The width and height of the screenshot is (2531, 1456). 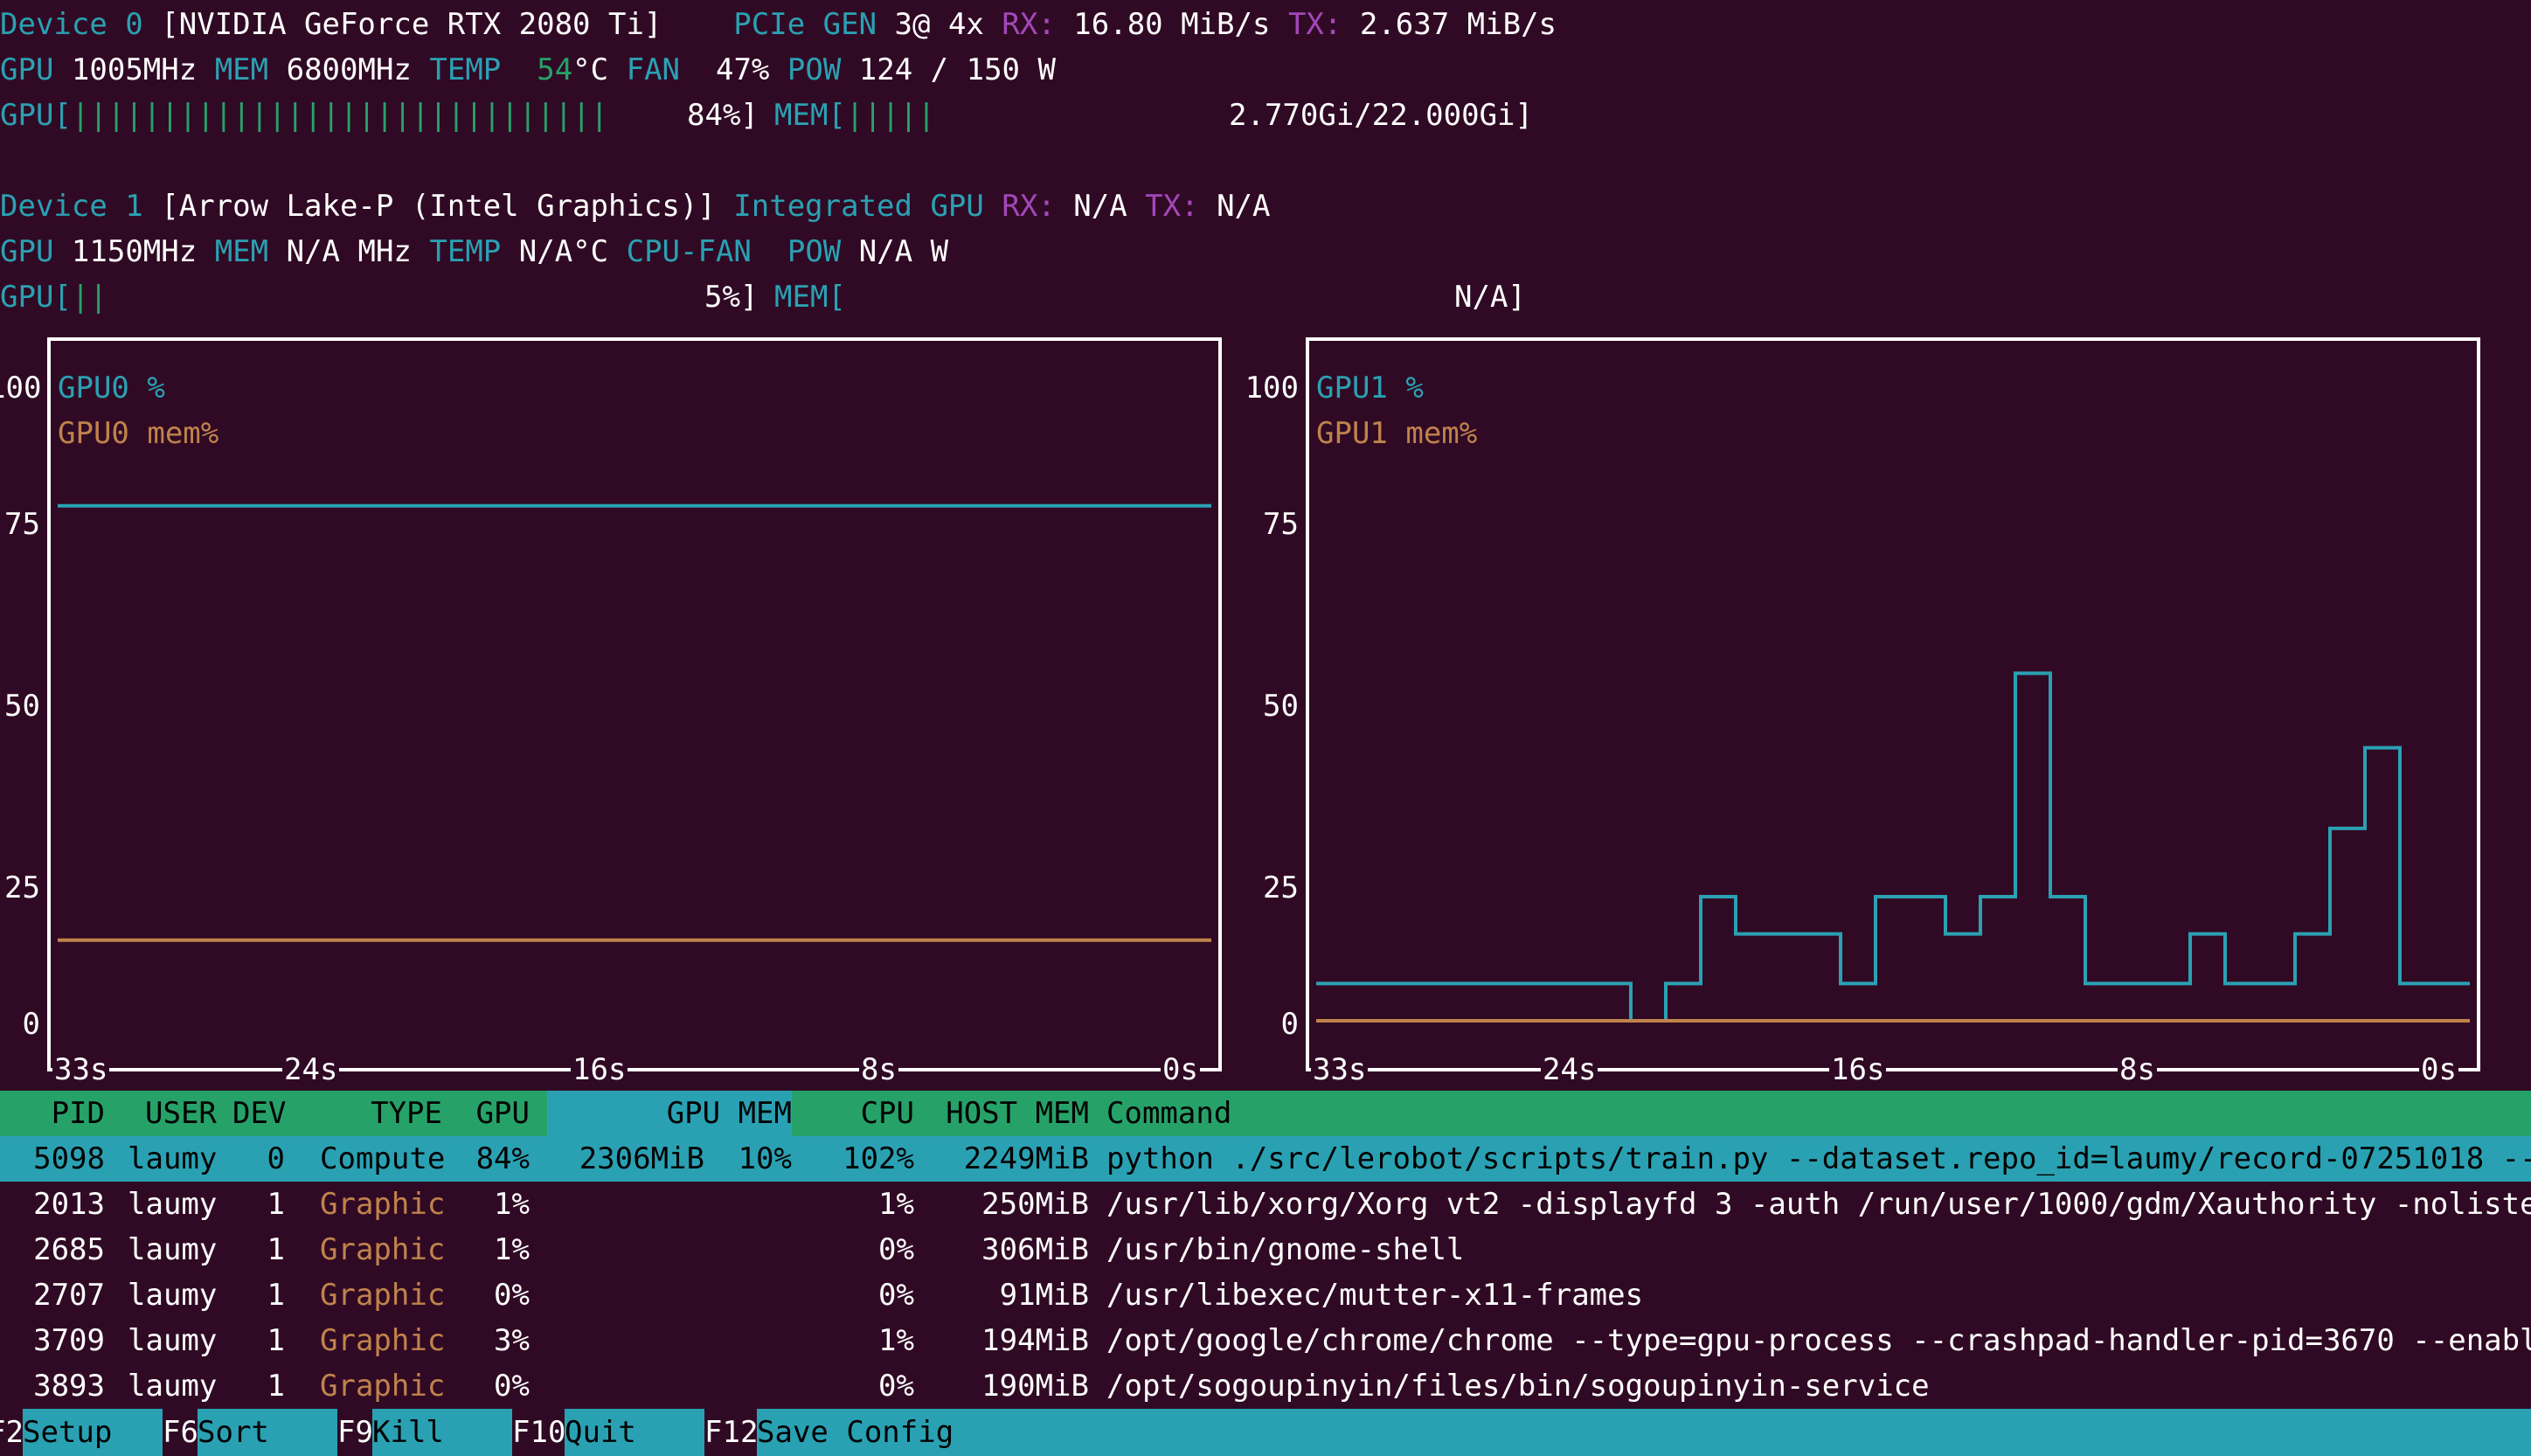 I want to click on cell-pid: 5098, so click(x=69, y=1158).